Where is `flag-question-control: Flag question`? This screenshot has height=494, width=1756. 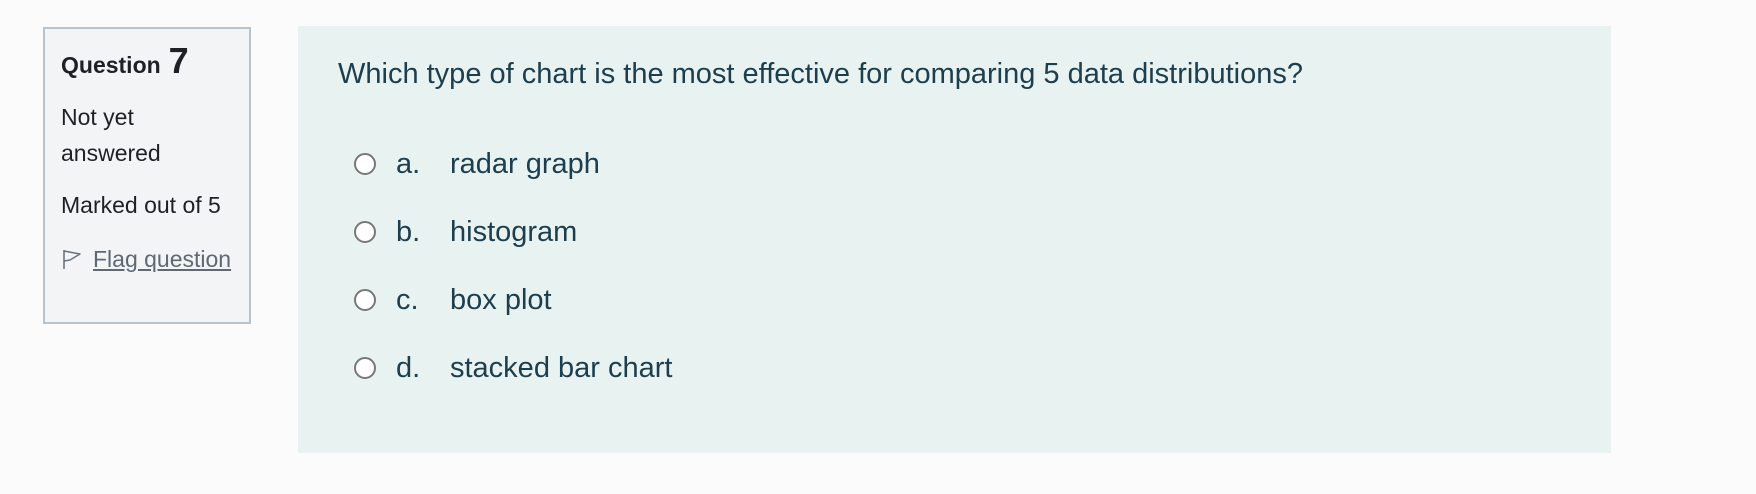
flag-question-control: Flag question is located at coordinates (147, 259).